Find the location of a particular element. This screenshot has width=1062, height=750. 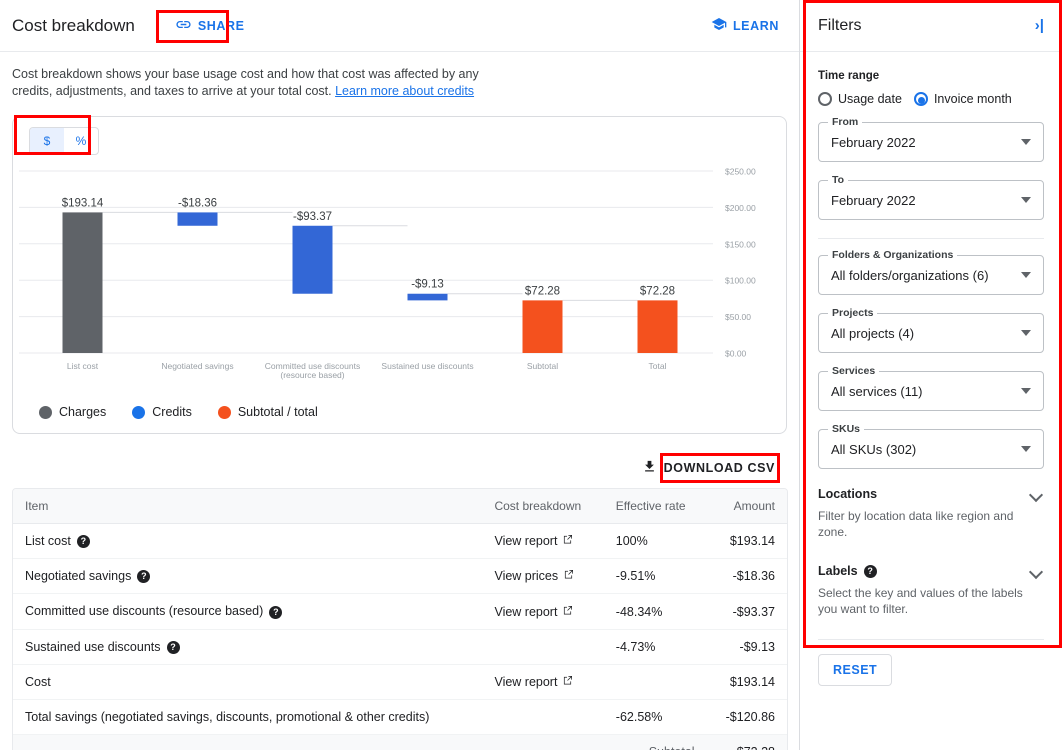

filter-select-projects: Projects All projects (4) is located at coordinates (931, 330).